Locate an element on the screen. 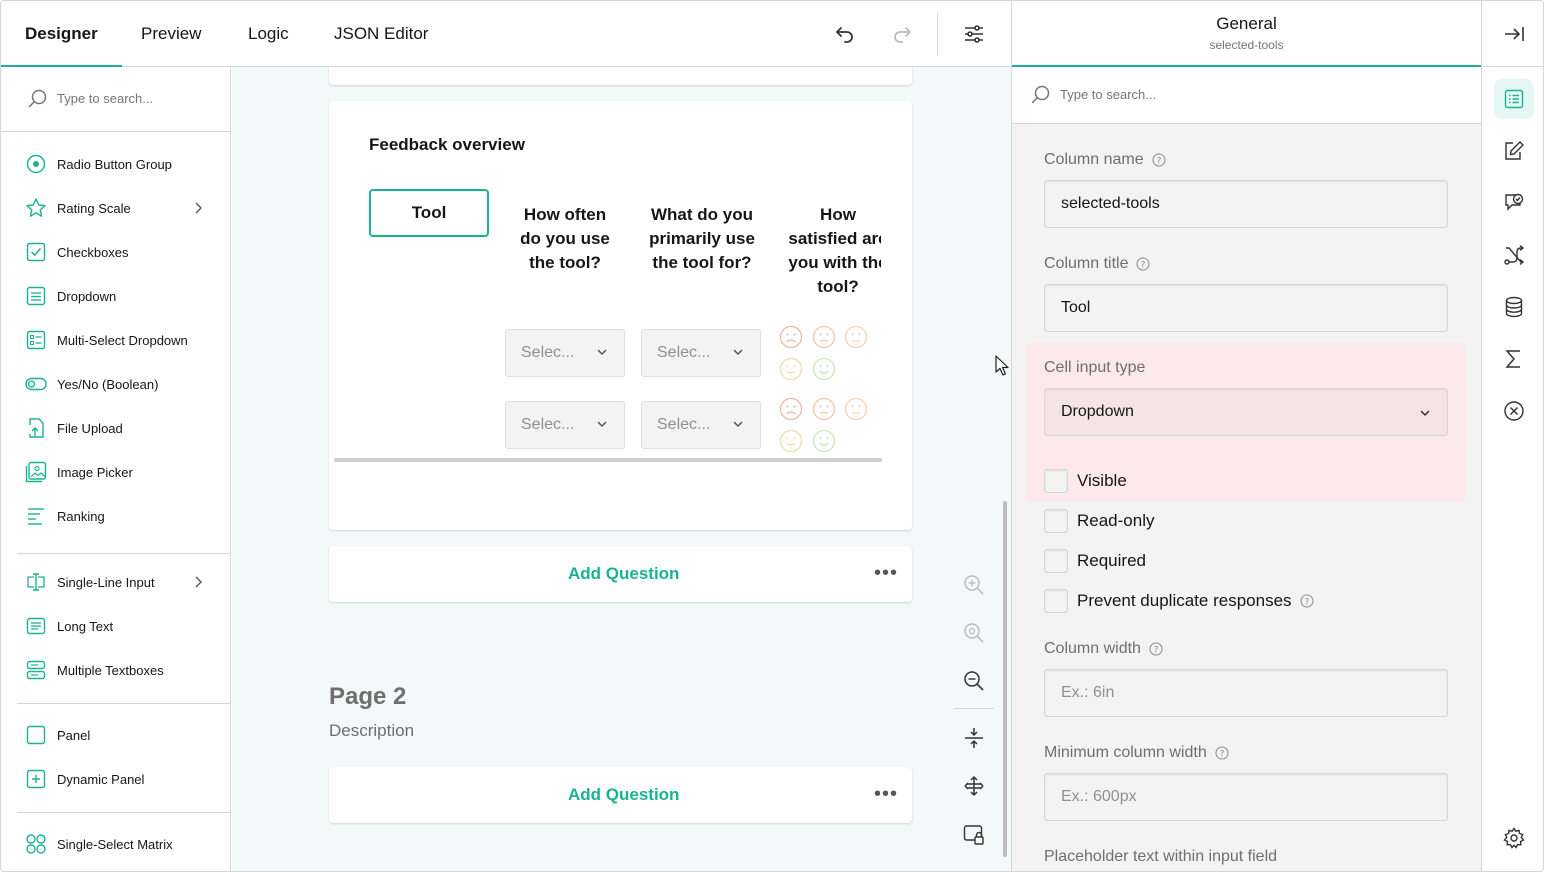 The height and width of the screenshot is (872, 1544). label-text: Column width is located at coordinates (1092, 648).